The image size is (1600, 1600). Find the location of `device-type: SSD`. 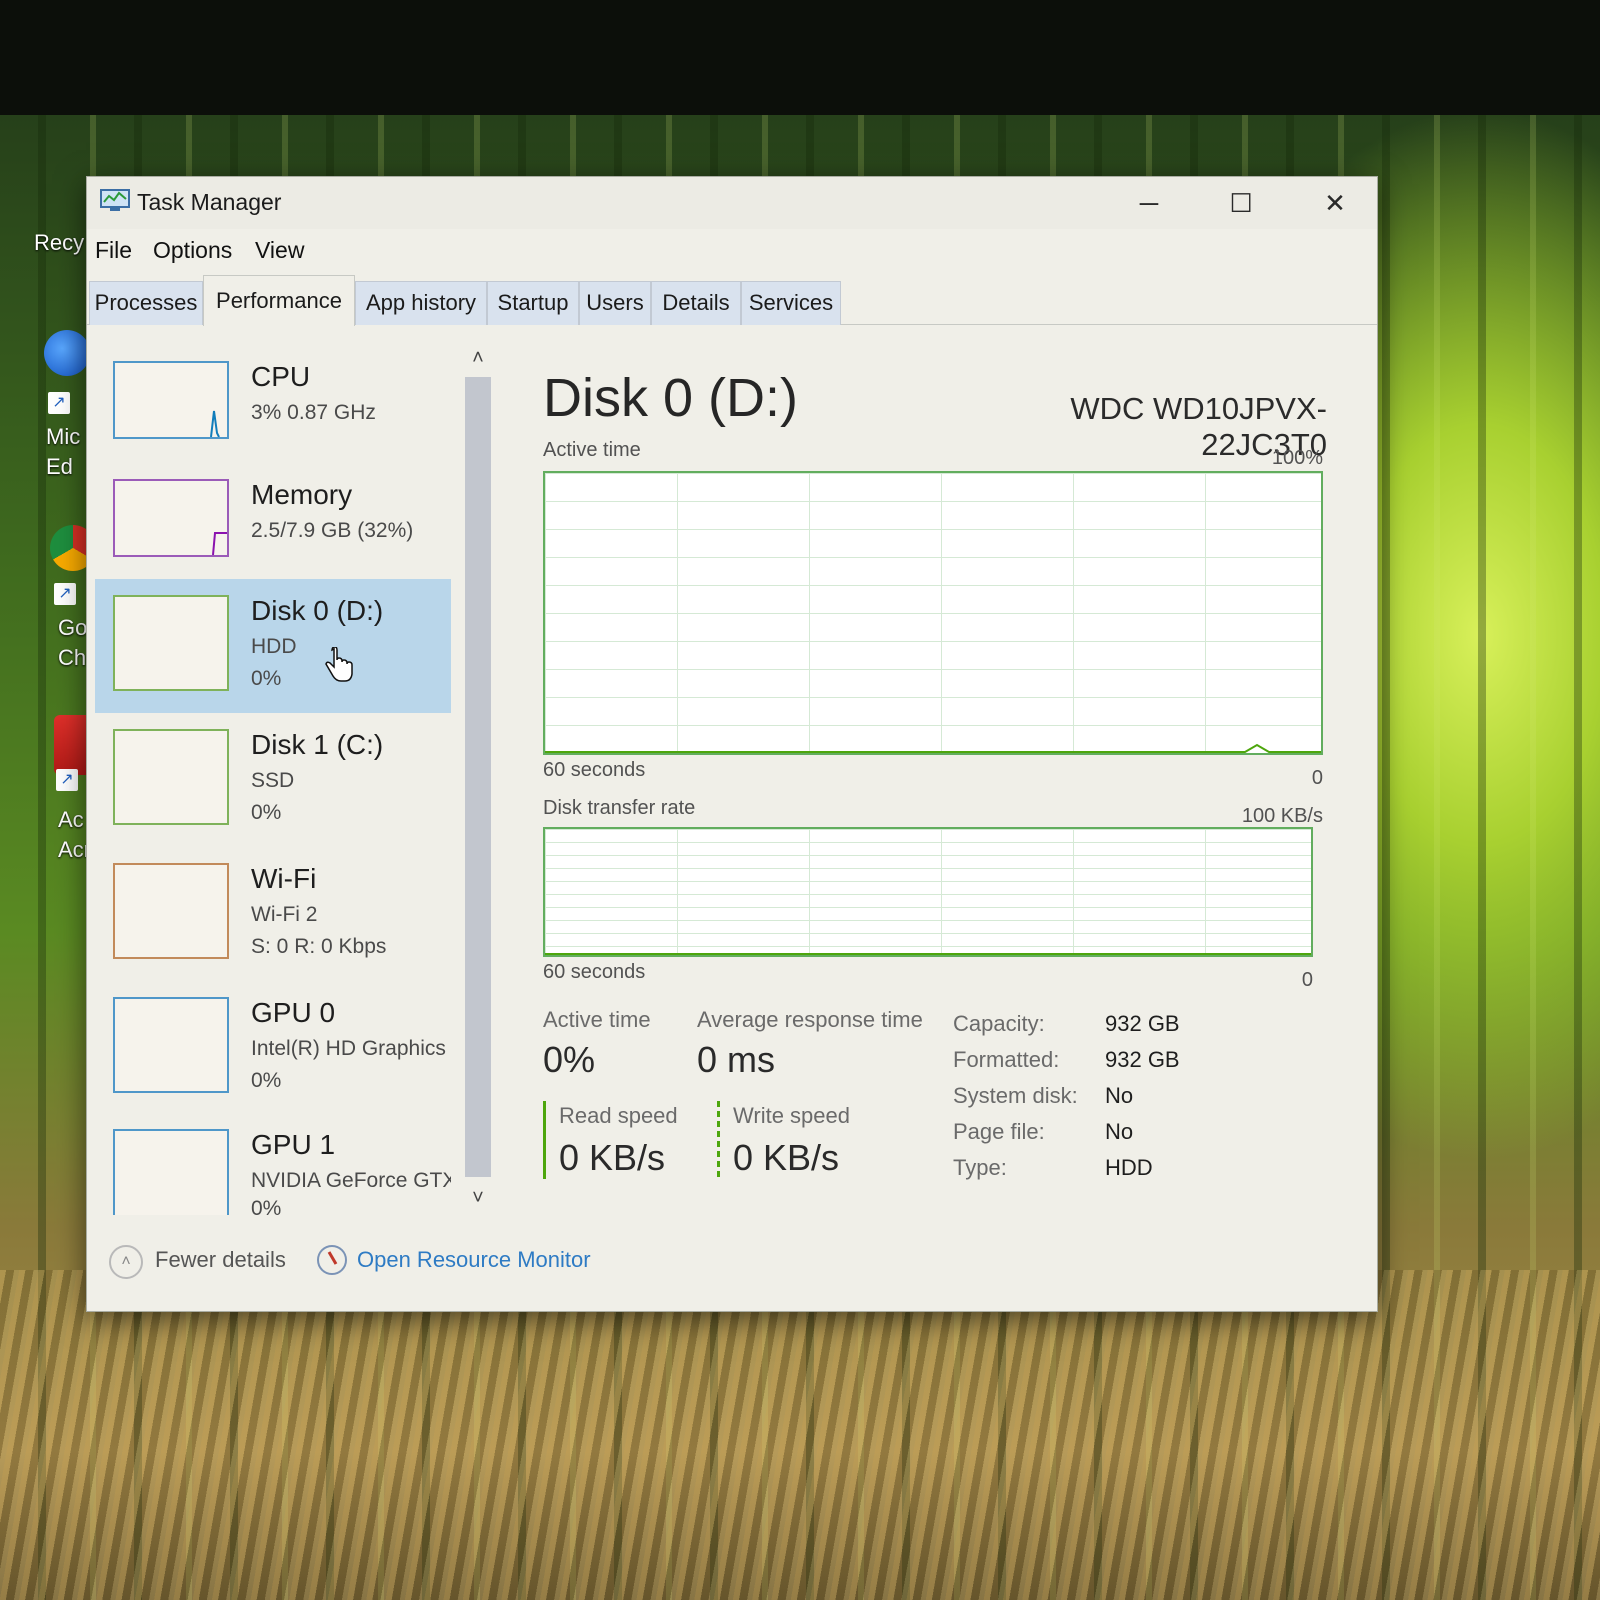

device-type: SSD is located at coordinates (273, 780).